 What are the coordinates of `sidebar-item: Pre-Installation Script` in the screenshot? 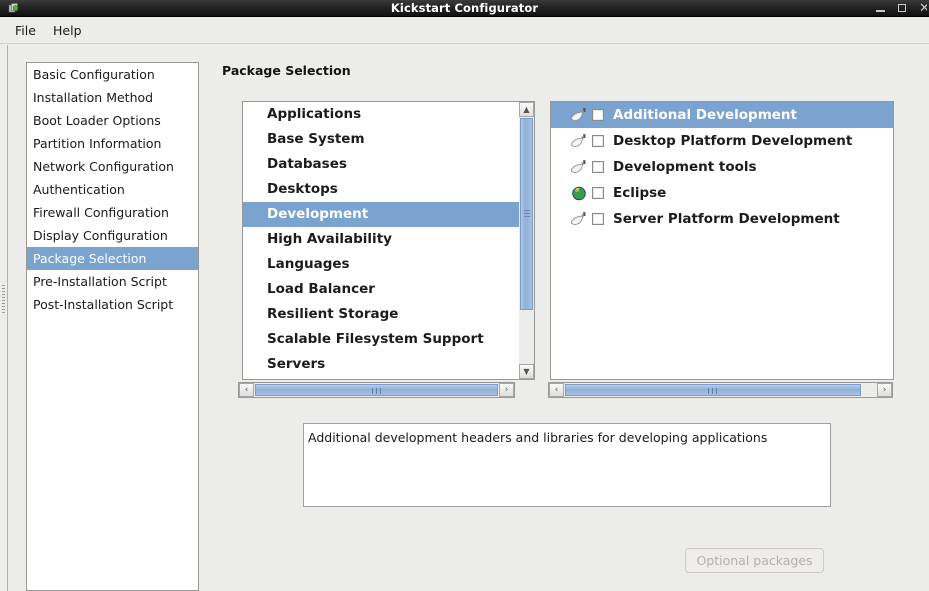 It's located at (112, 281).